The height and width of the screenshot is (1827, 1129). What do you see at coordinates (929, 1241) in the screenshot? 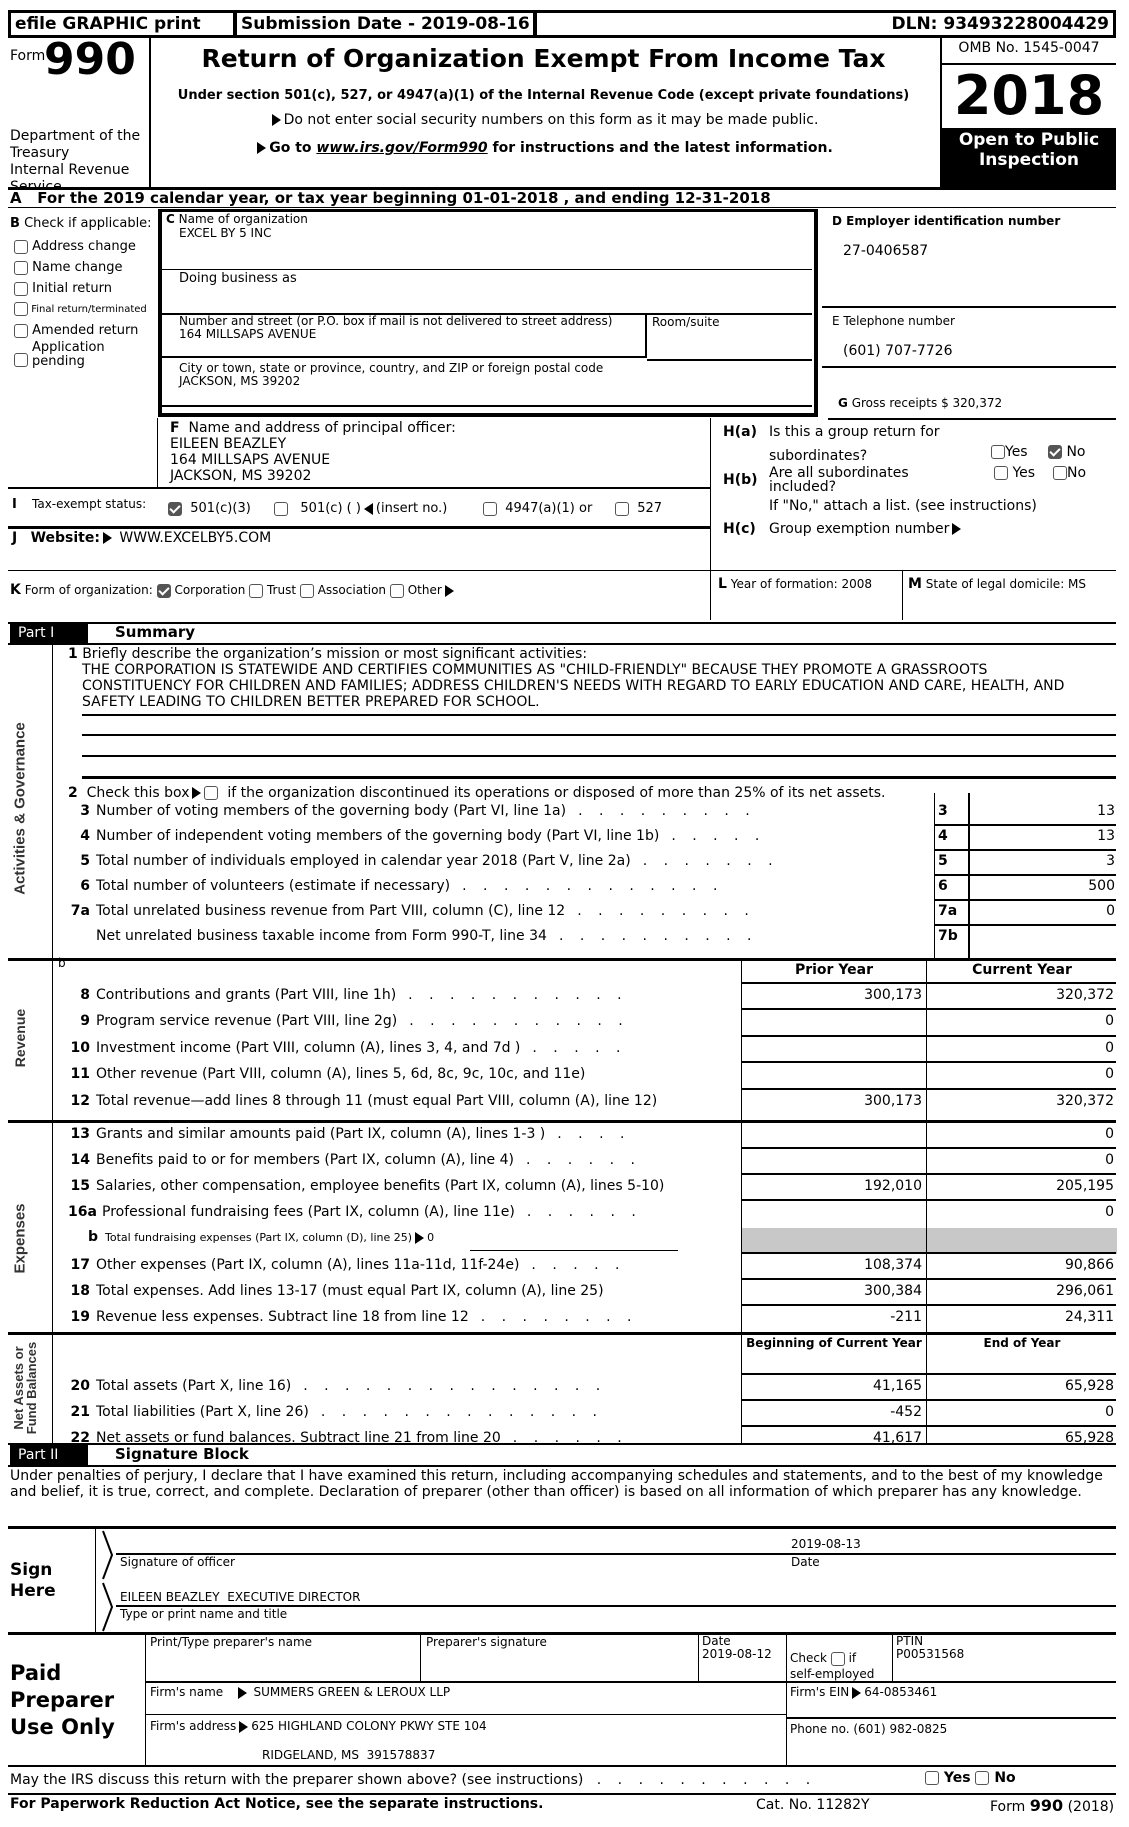
I see `shaded-cell` at bounding box center [929, 1241].